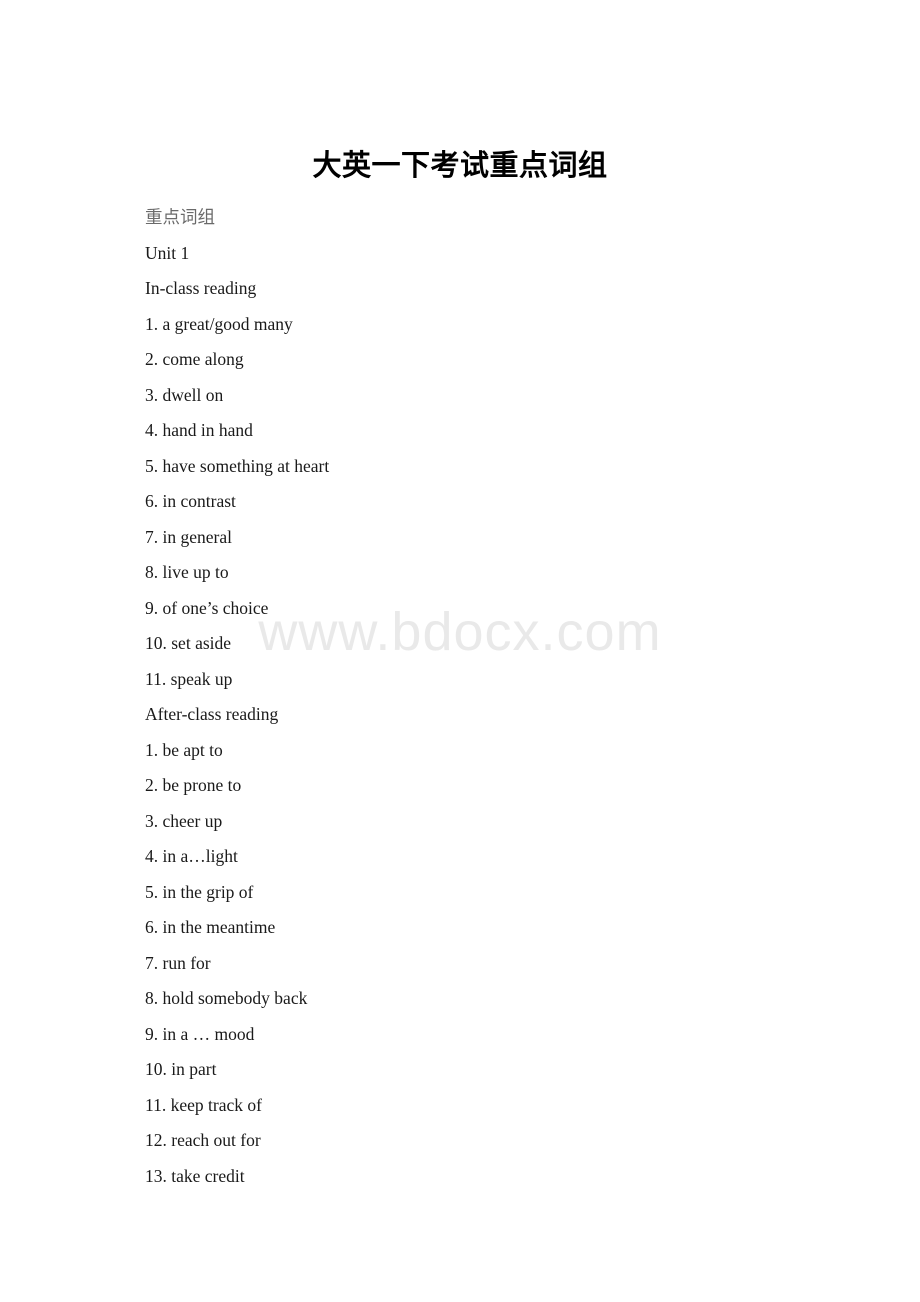 The width and height of the screenshot is (920, 1302). Describe the element at coordinates (189, 678) in the screenshot. I see `text-line: 11. speak up` at that location.